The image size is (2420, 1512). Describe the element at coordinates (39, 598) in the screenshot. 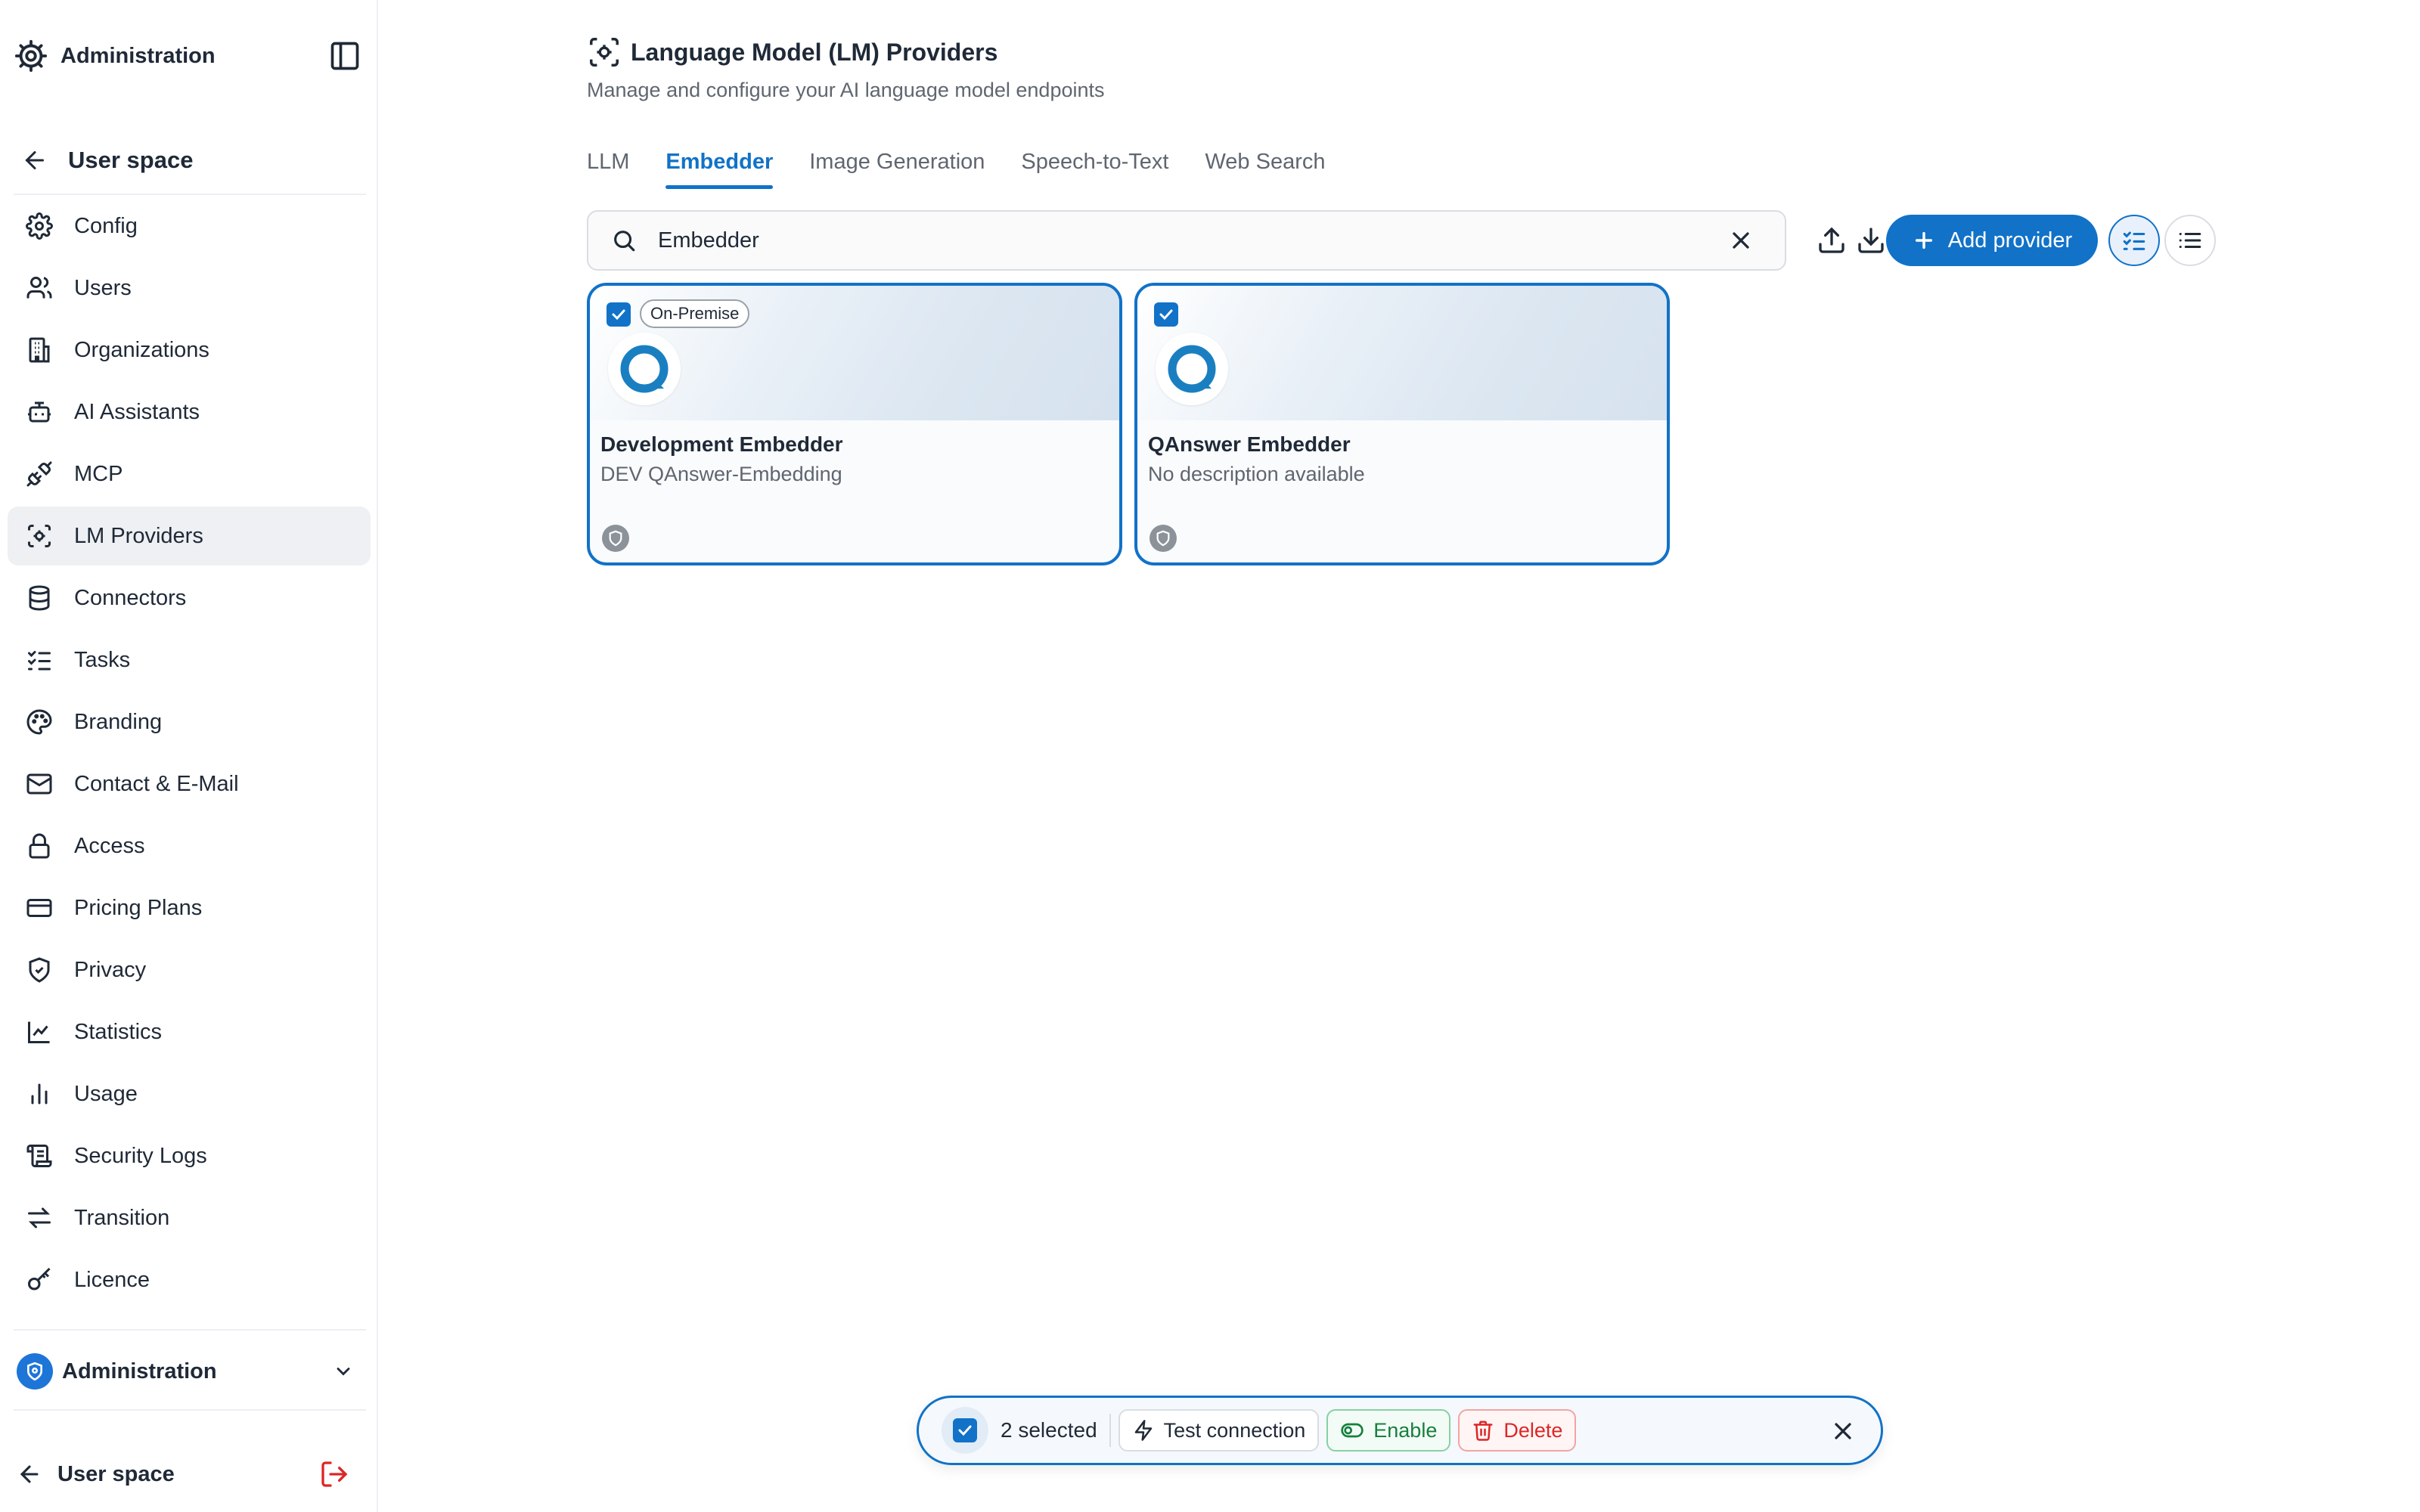

I see `database-icon` at that location.